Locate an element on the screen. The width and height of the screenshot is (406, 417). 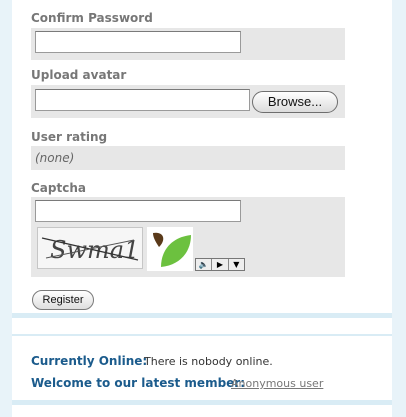
upload-avatar-label: Upload avatar is located at coordinates (79, 75).